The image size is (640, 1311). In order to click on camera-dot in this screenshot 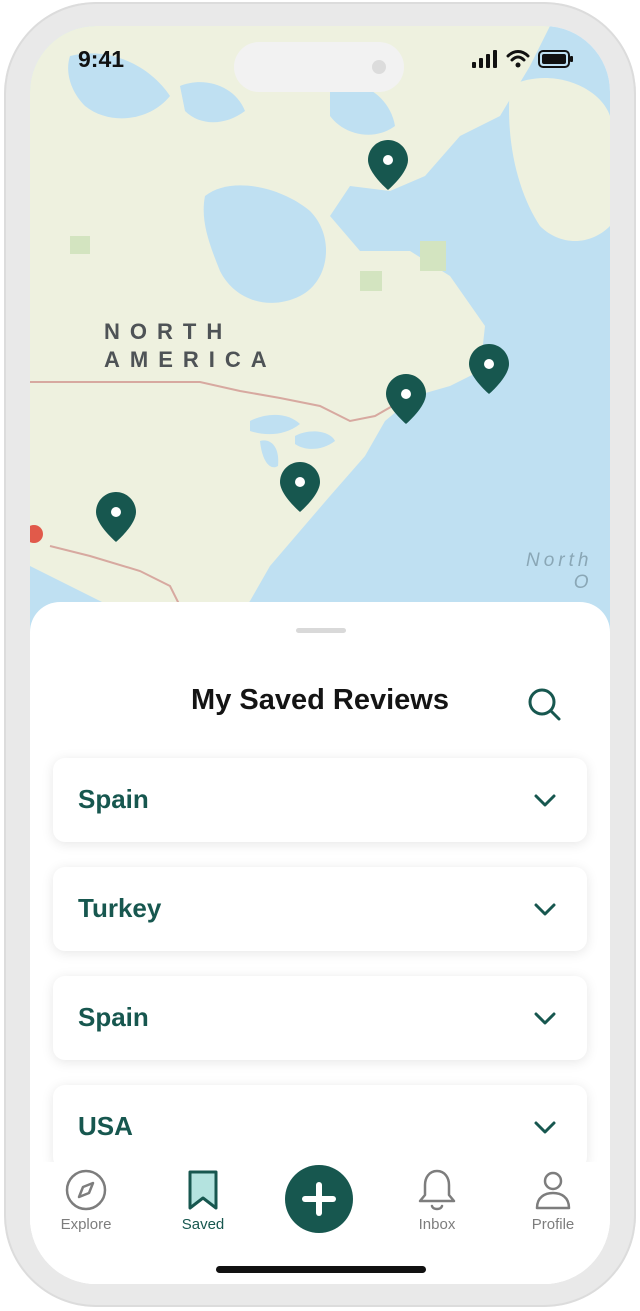, I will do `click(379, 67)`.